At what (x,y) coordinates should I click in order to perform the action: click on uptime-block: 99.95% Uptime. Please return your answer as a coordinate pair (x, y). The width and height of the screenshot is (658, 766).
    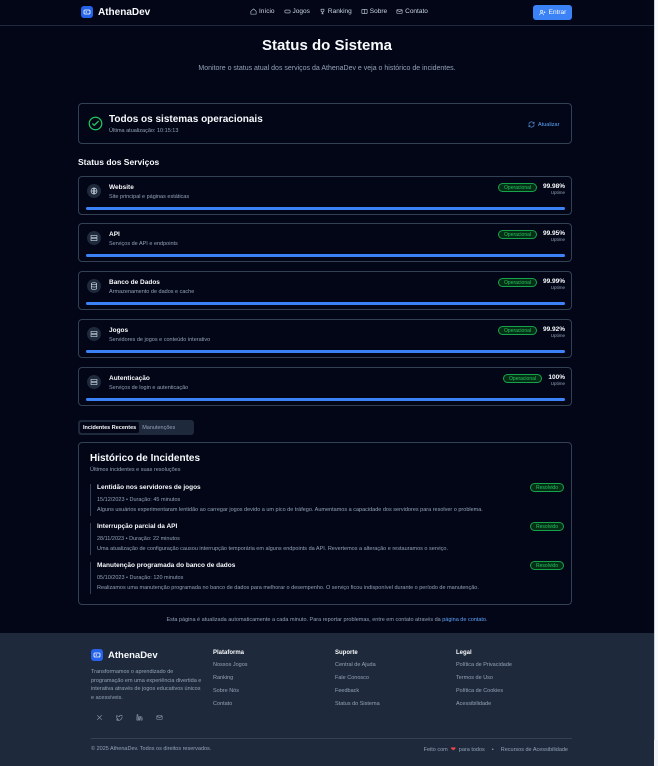
    Looking at the image, I should click on (554, 236).